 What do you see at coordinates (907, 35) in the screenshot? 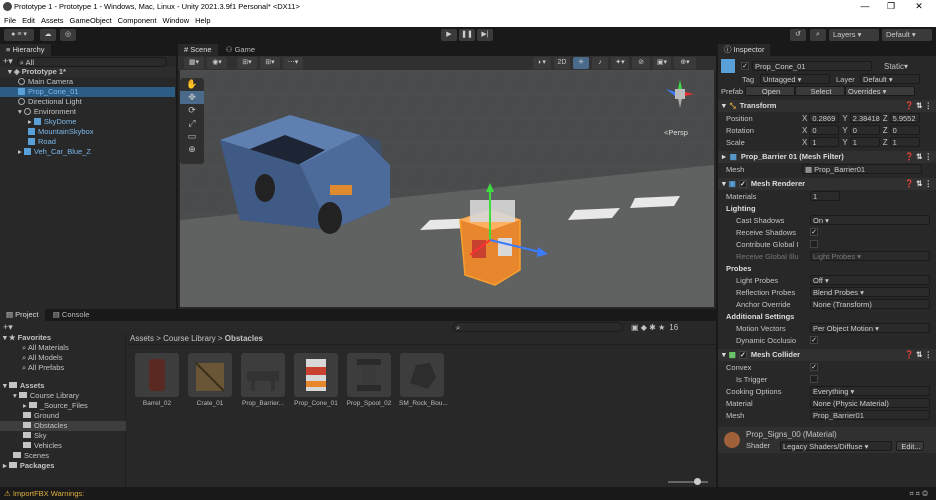
I see `layout-dropdown: Default ▾` at bounding box center [907, 35].